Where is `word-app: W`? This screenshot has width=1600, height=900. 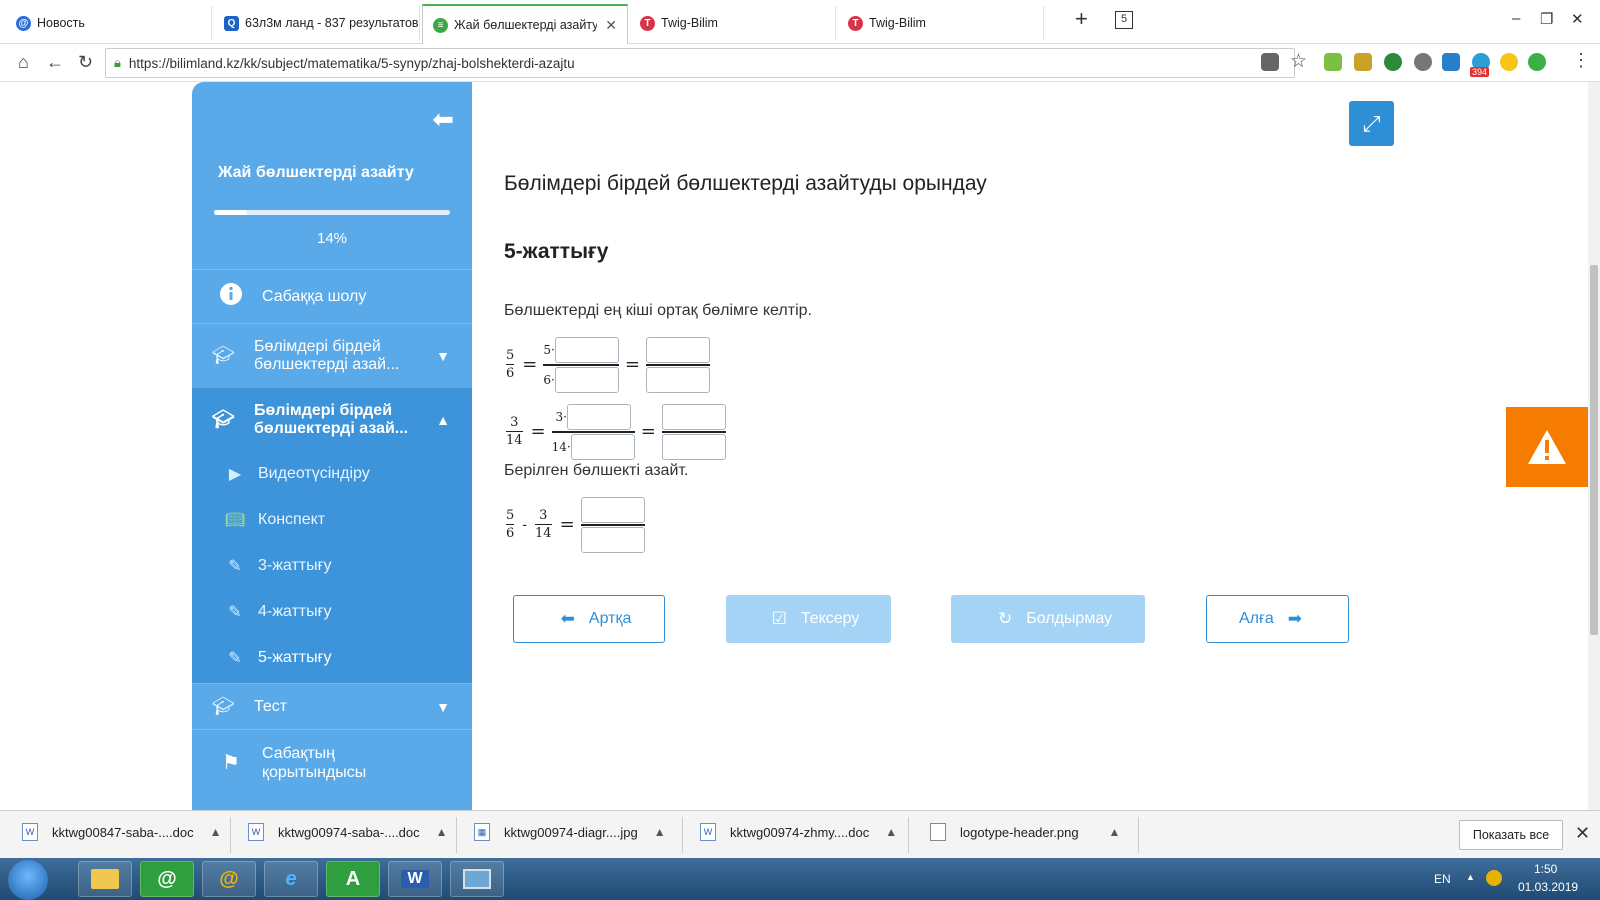 word-app: W is located at coordinates (415, 879).